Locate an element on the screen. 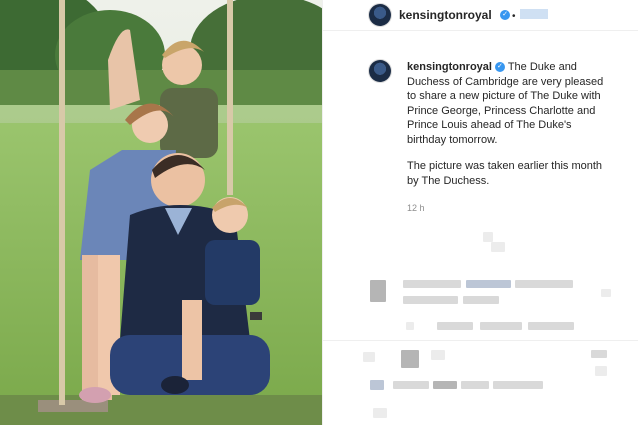 The height and width of the screenshot is (425, 638). follow-button is located at coordinates (534, 14).